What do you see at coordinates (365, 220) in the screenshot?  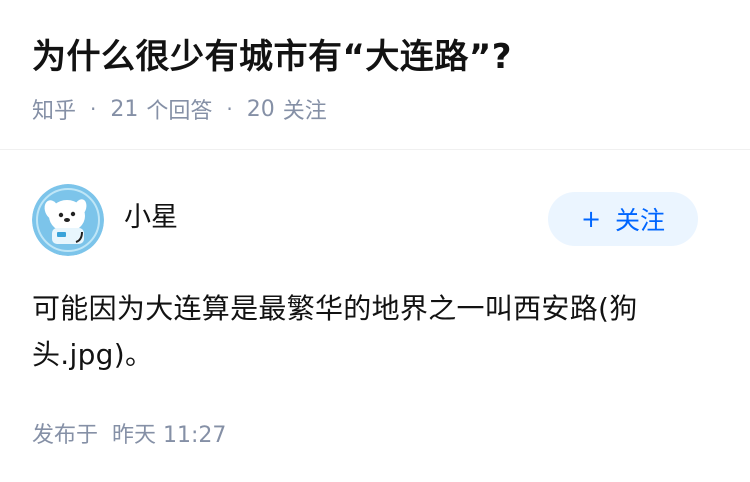 I see `author-row: 小星 + 关注` at bounding box center [365, 220].